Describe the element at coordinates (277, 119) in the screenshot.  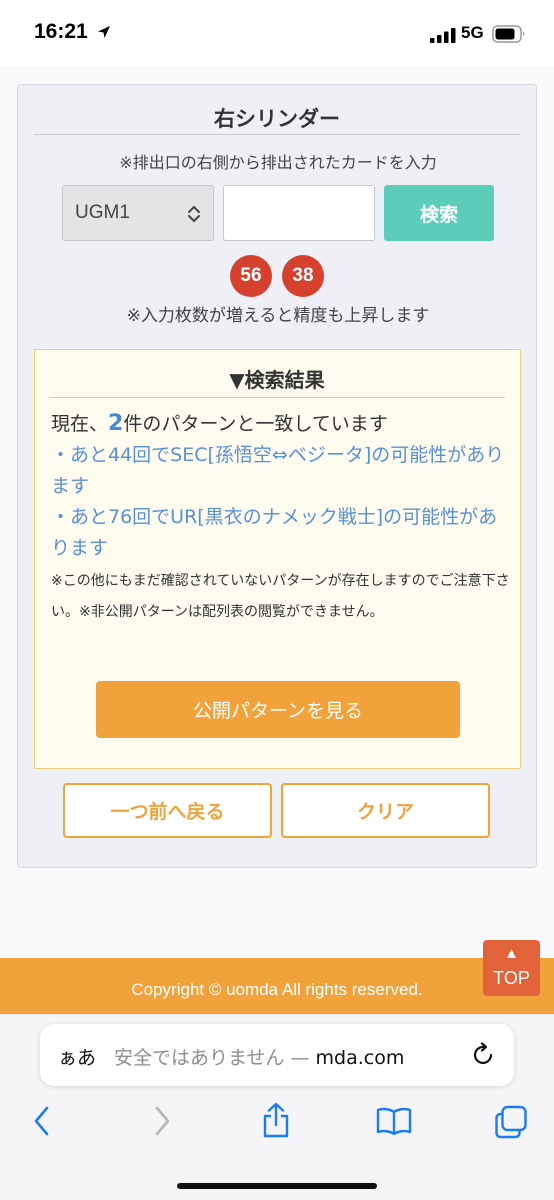
I see `panel-title: 右シリンダー` at that location.